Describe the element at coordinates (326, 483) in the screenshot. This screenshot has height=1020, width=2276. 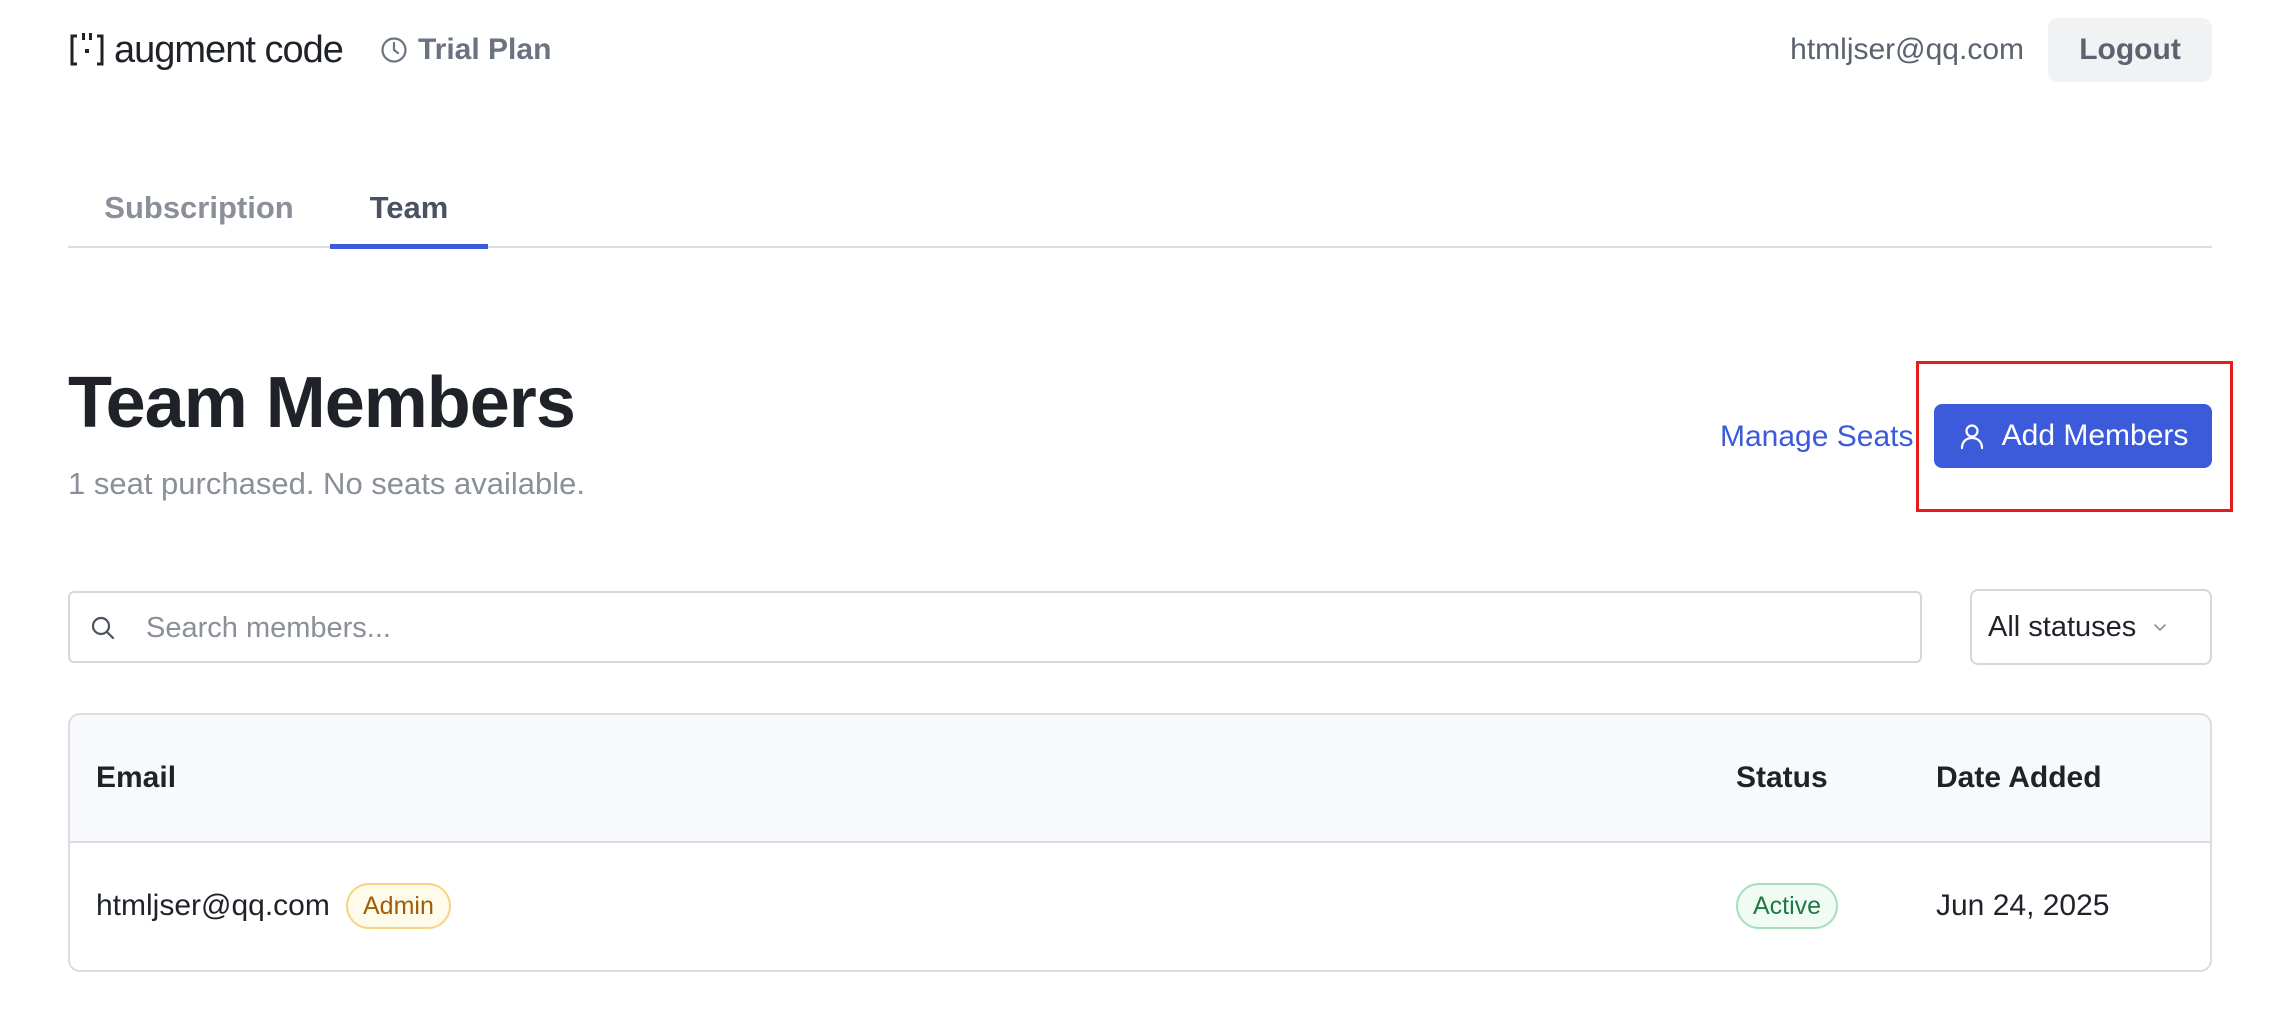
I see `seats-summary: 1 seat purchased. No seats available.` at that location.